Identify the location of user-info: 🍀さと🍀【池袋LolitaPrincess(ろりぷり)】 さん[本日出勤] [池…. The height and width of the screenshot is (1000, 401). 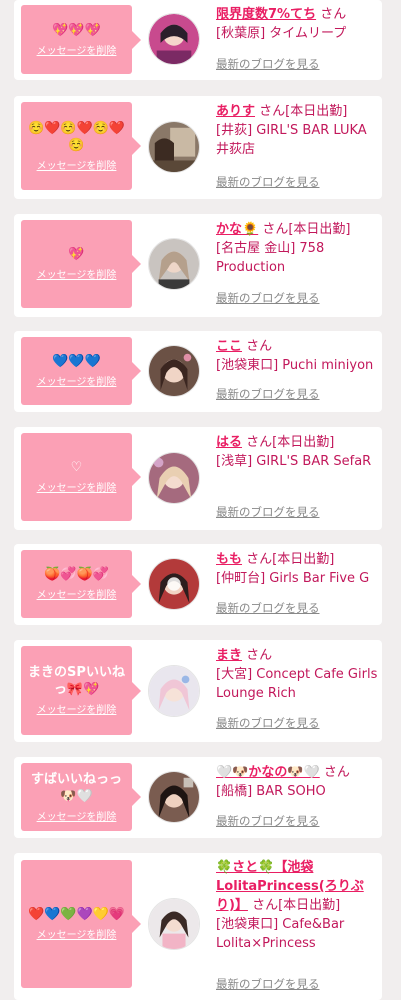
(297, 905).